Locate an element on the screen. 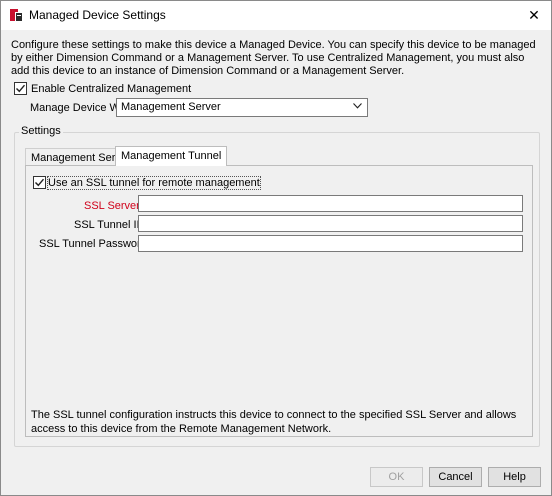 The image size is (552, 496). title-bar: Managed Device Settings ✕ is located at coordinates (276, 15).